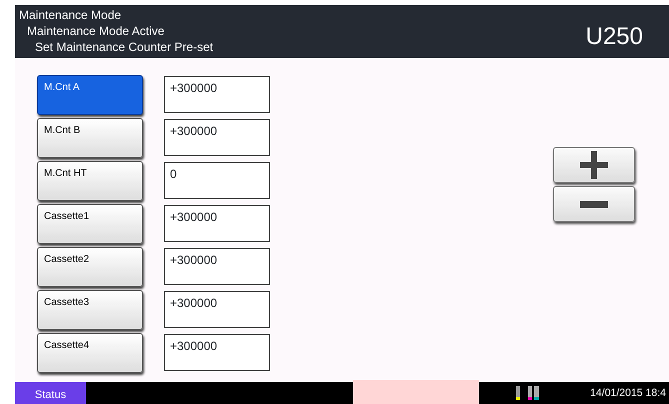 Image resolution: width=669 pixels, height=404 pixels. I want to click on counter-button: Cassette2, so click(90, 267).